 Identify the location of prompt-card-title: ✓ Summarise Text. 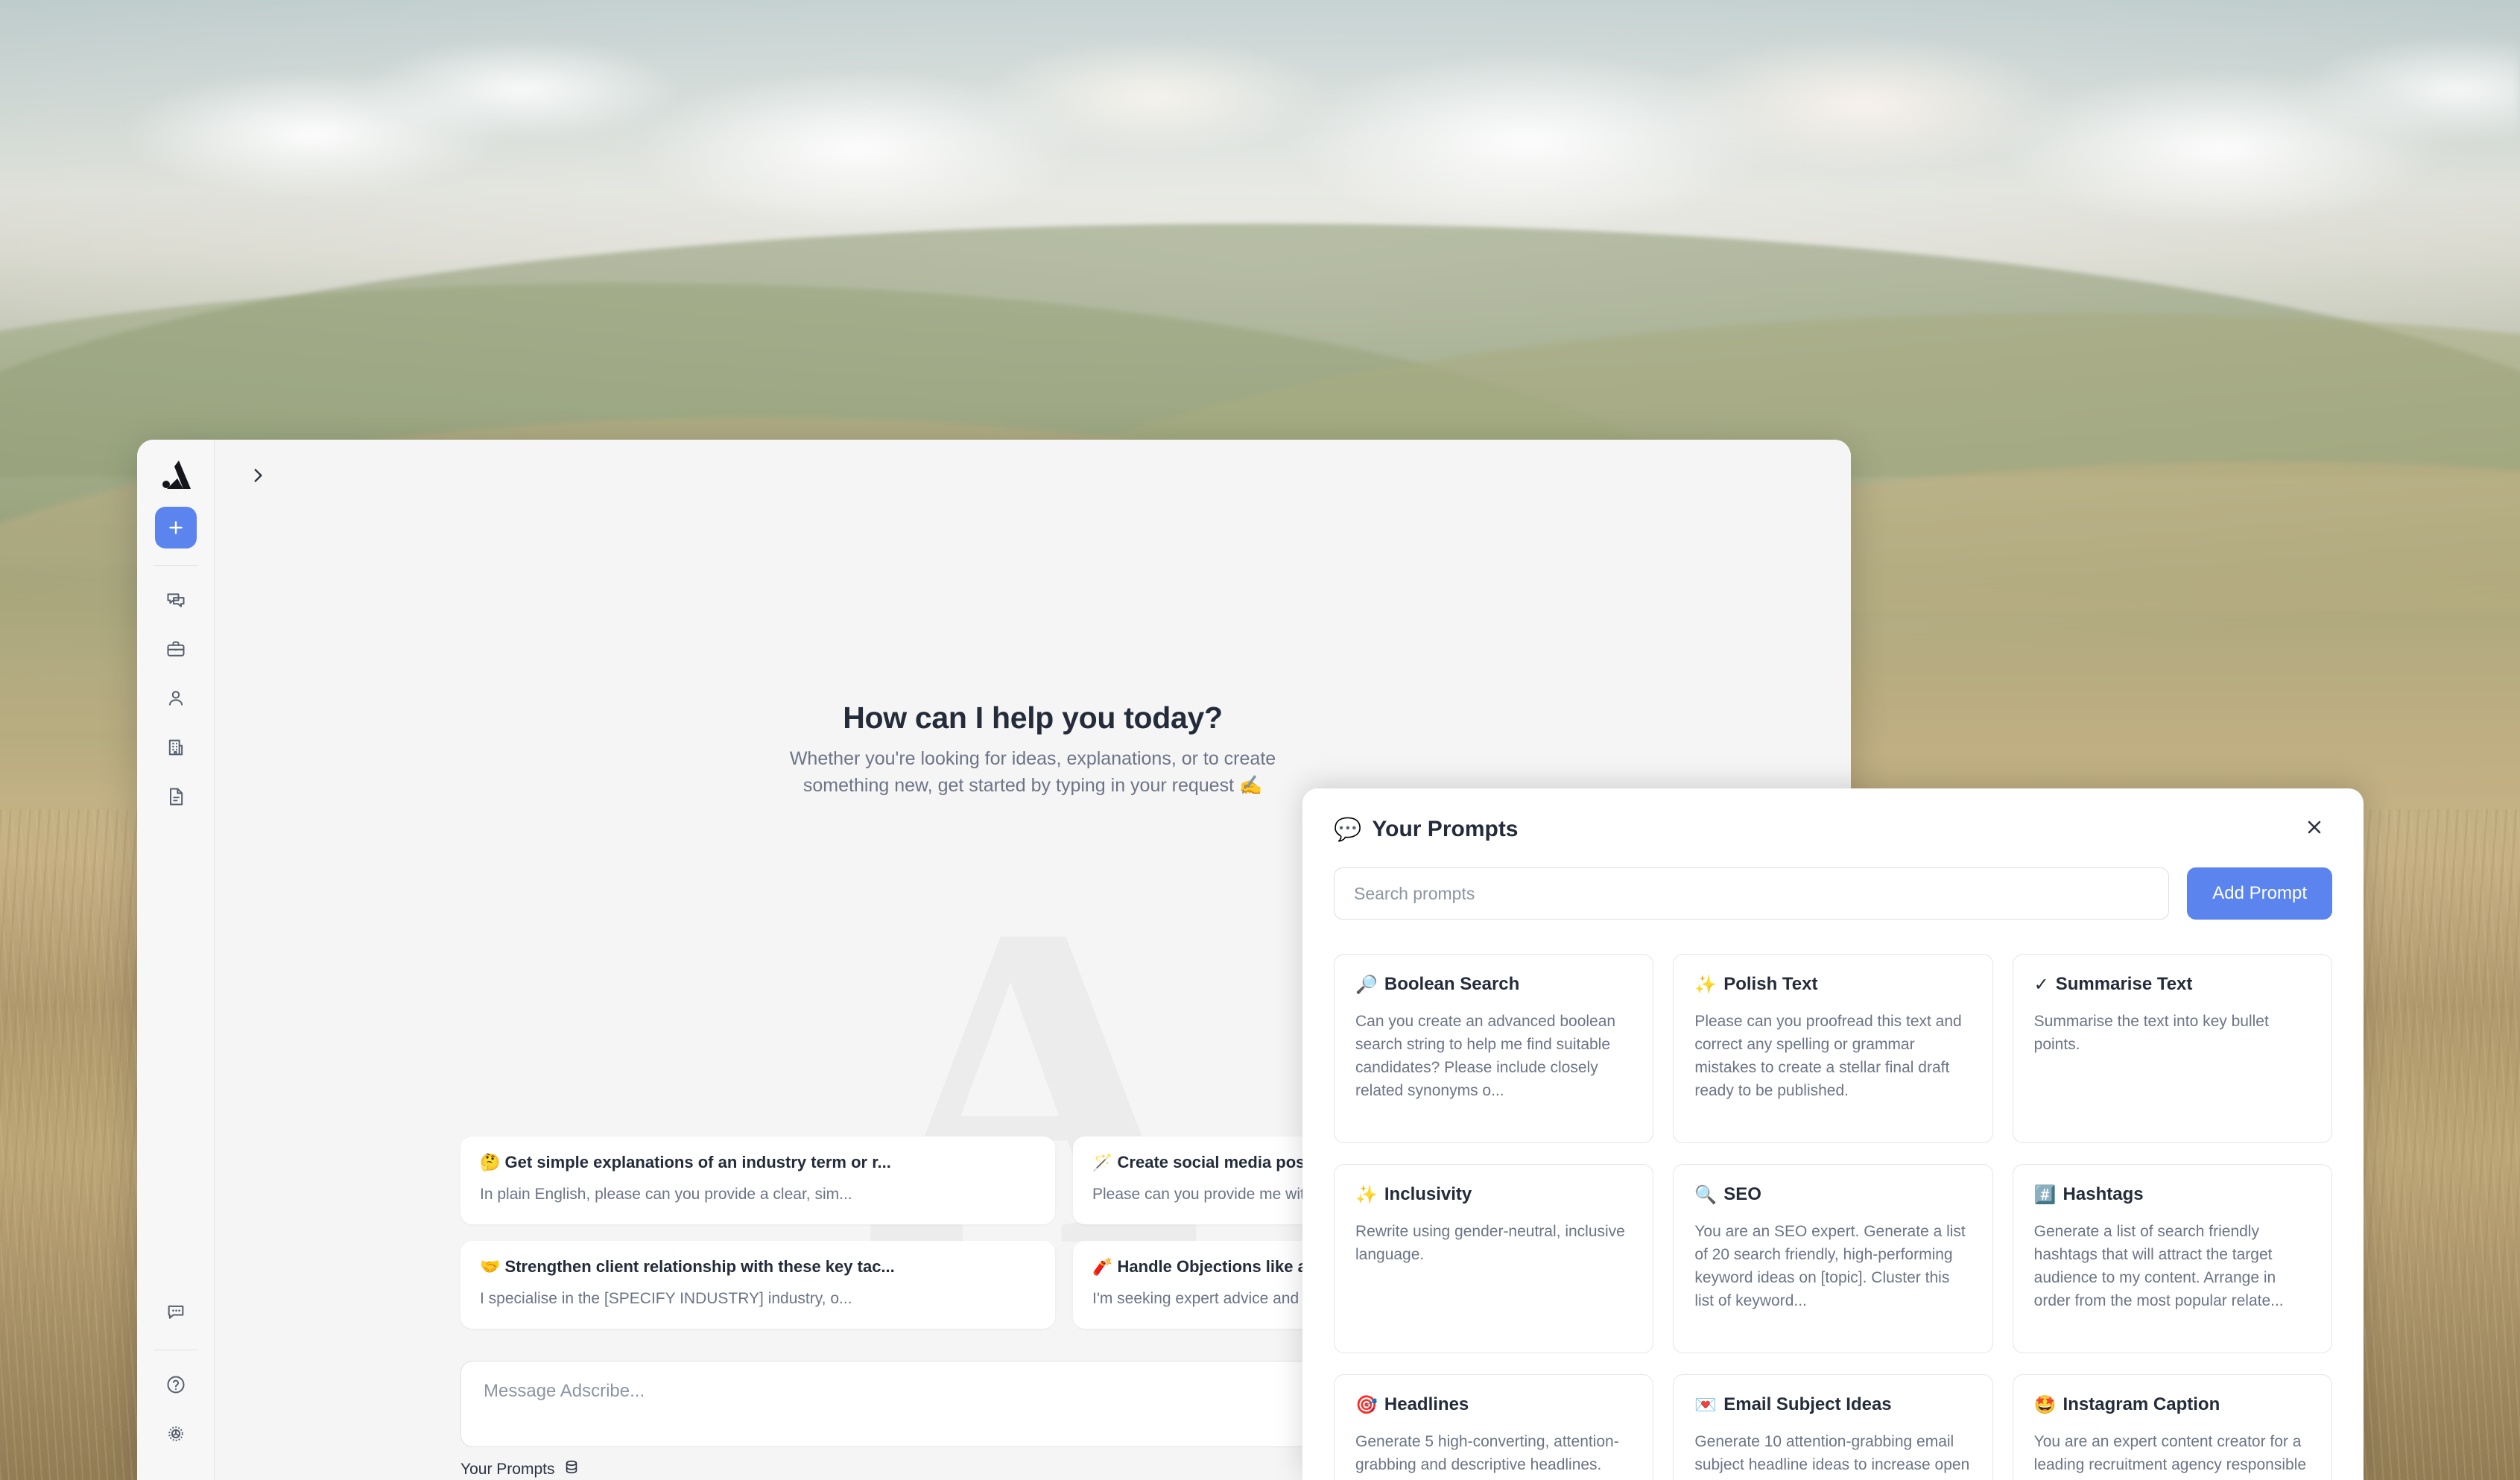
(2172, 984).